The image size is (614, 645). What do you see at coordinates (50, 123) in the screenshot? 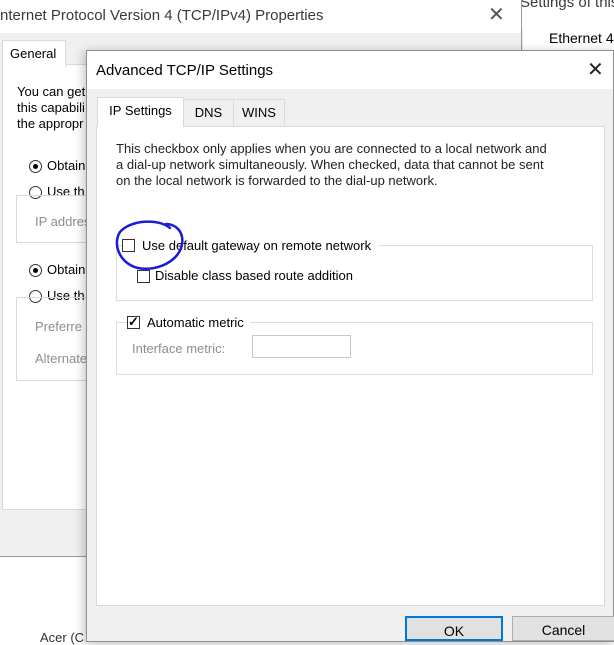
I see `intro-line: the appropr` at bounding box center [50, 123].